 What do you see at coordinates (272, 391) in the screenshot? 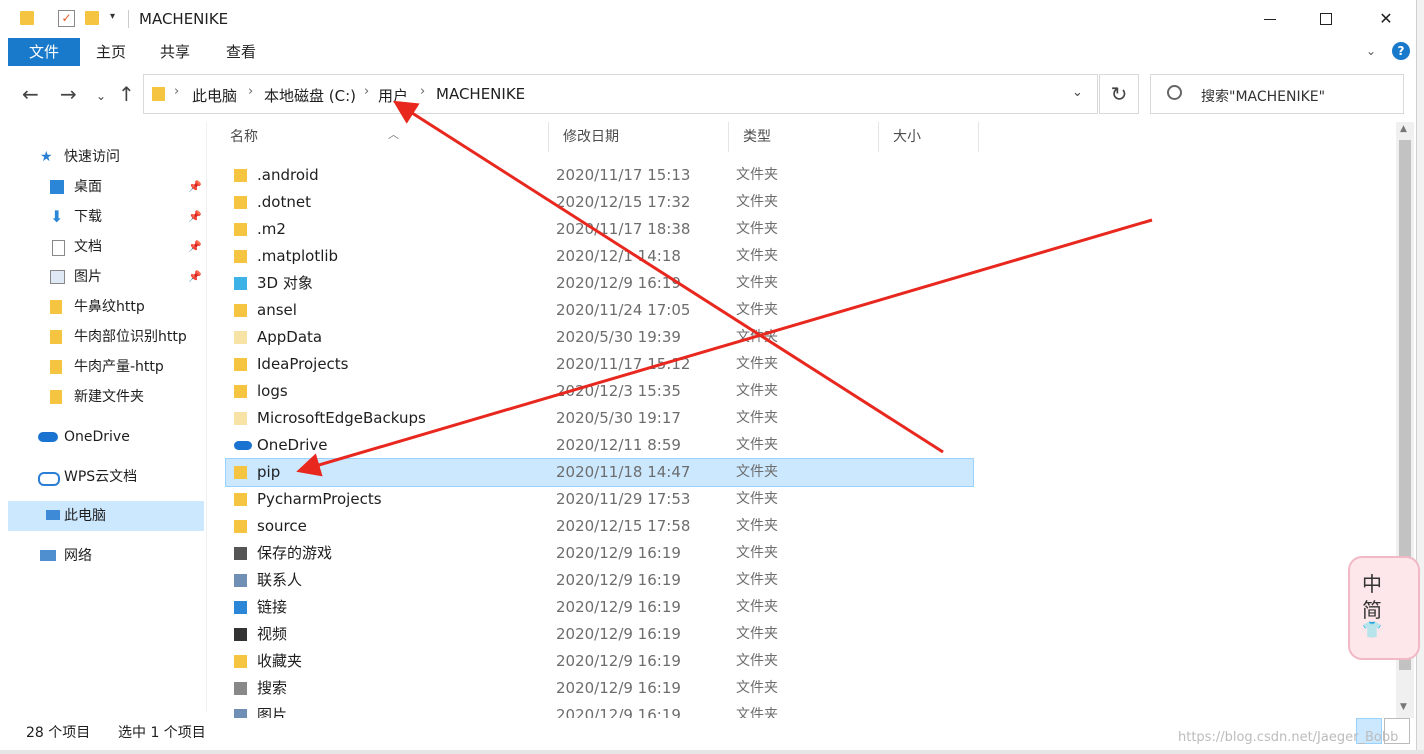
I see `file-name: logs` at bounding box center [272, 391].